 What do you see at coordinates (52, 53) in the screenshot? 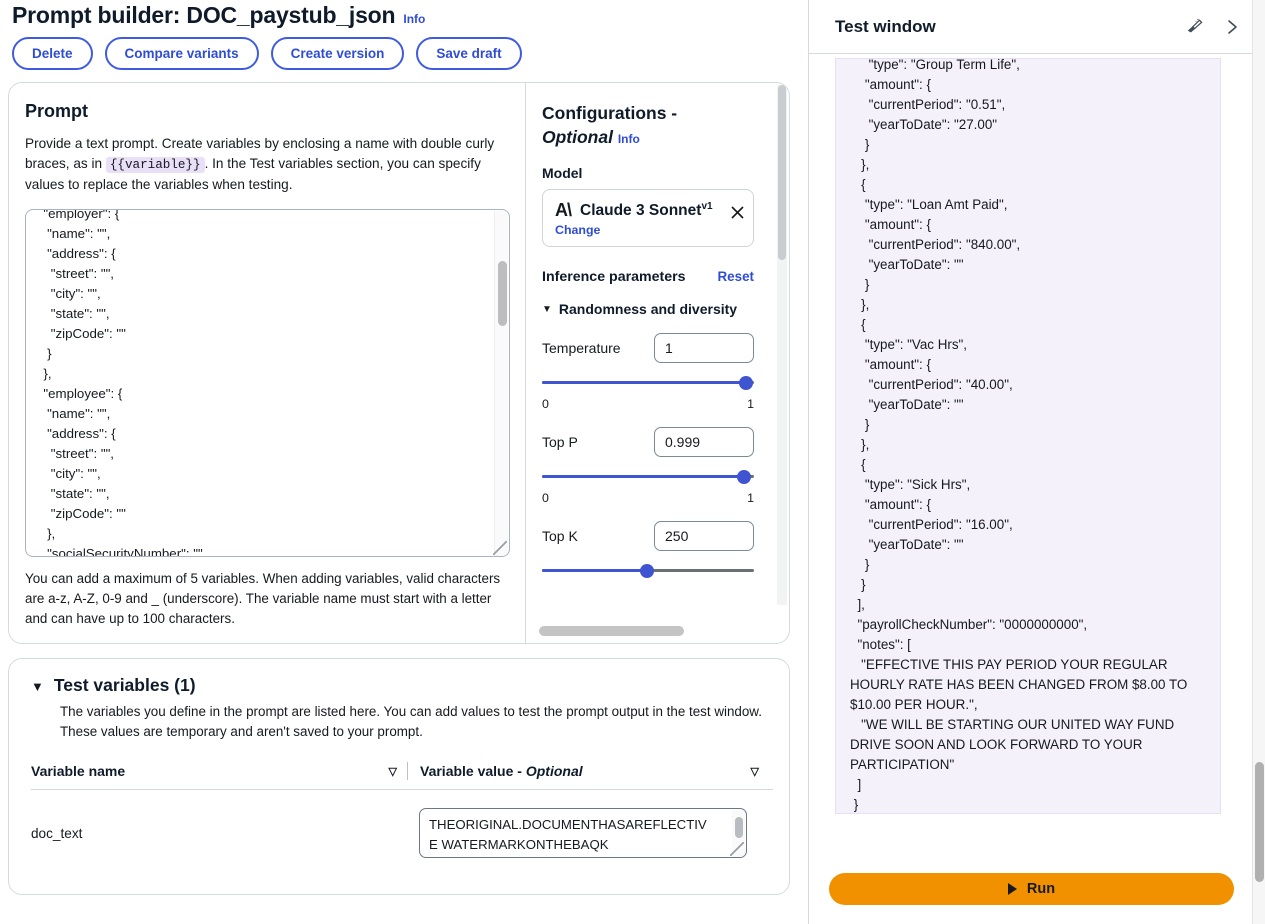
I see `delete-button: Delete` at bounding box center [52, 53].